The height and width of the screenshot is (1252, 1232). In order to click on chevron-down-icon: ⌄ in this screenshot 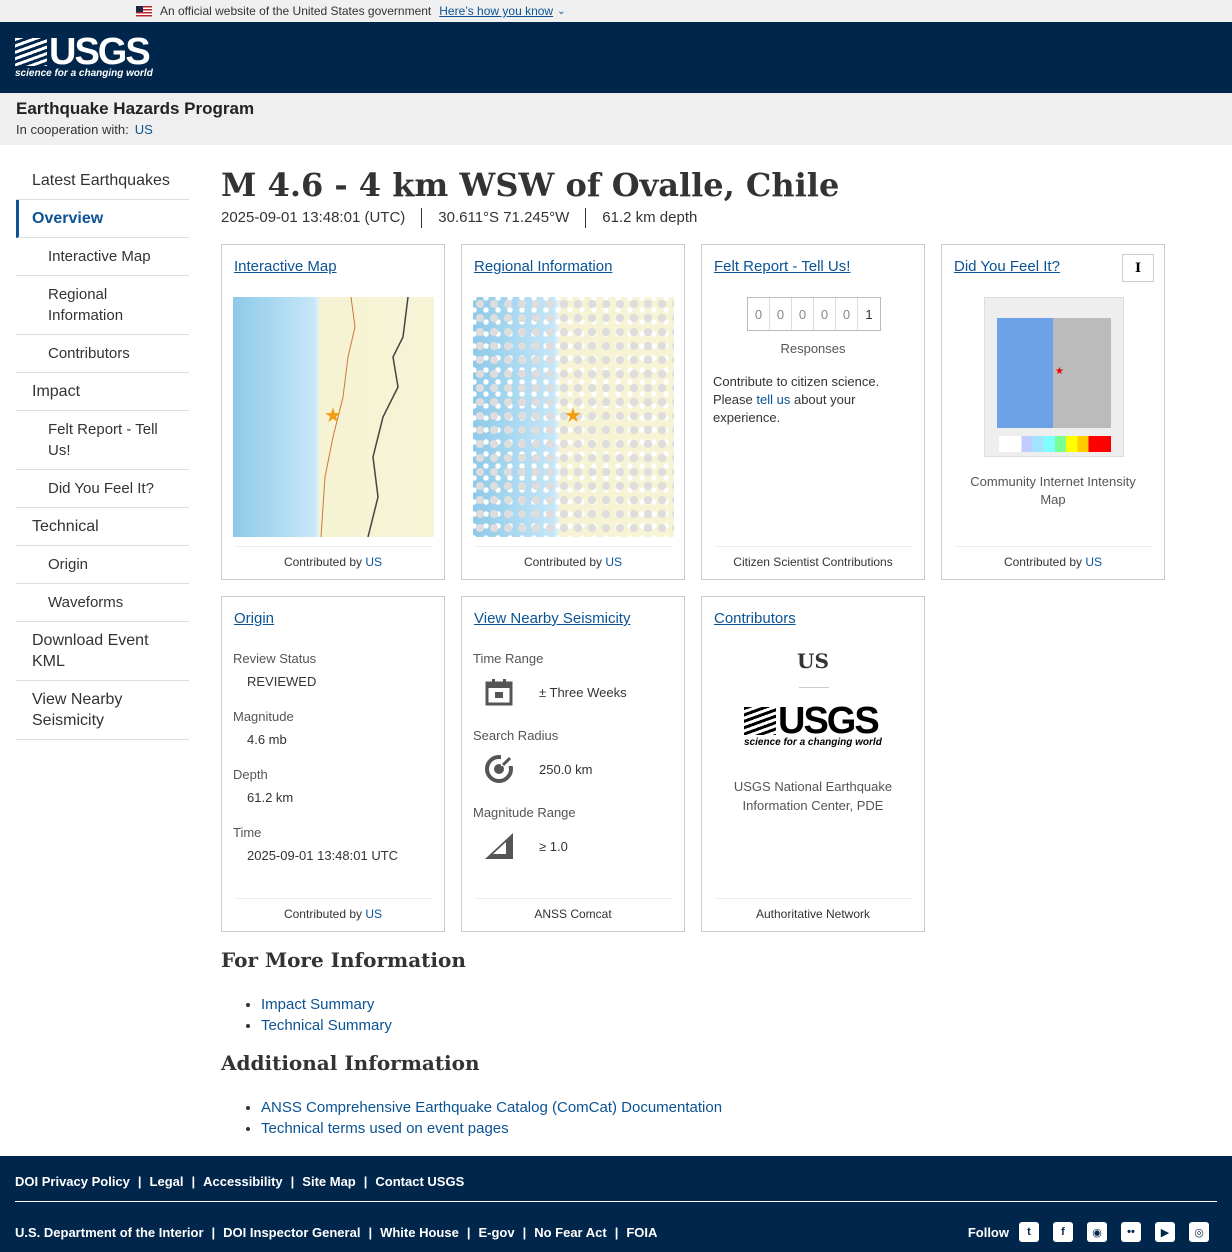, I will do `click(561, 11)`.